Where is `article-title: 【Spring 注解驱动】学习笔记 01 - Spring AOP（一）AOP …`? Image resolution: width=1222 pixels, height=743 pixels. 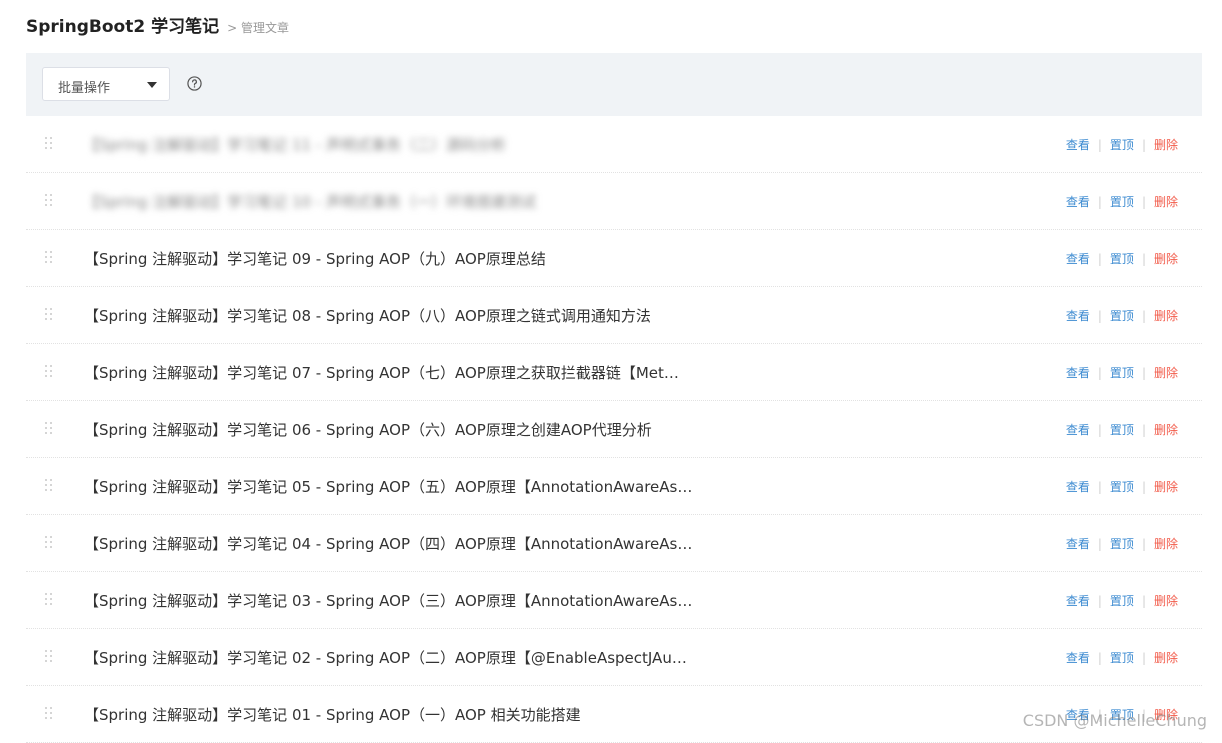 article-title: 【Spring 注解驱动】学习笔记 01 - Spring AOP（一）AOP … is located at coordinates (332, 714).